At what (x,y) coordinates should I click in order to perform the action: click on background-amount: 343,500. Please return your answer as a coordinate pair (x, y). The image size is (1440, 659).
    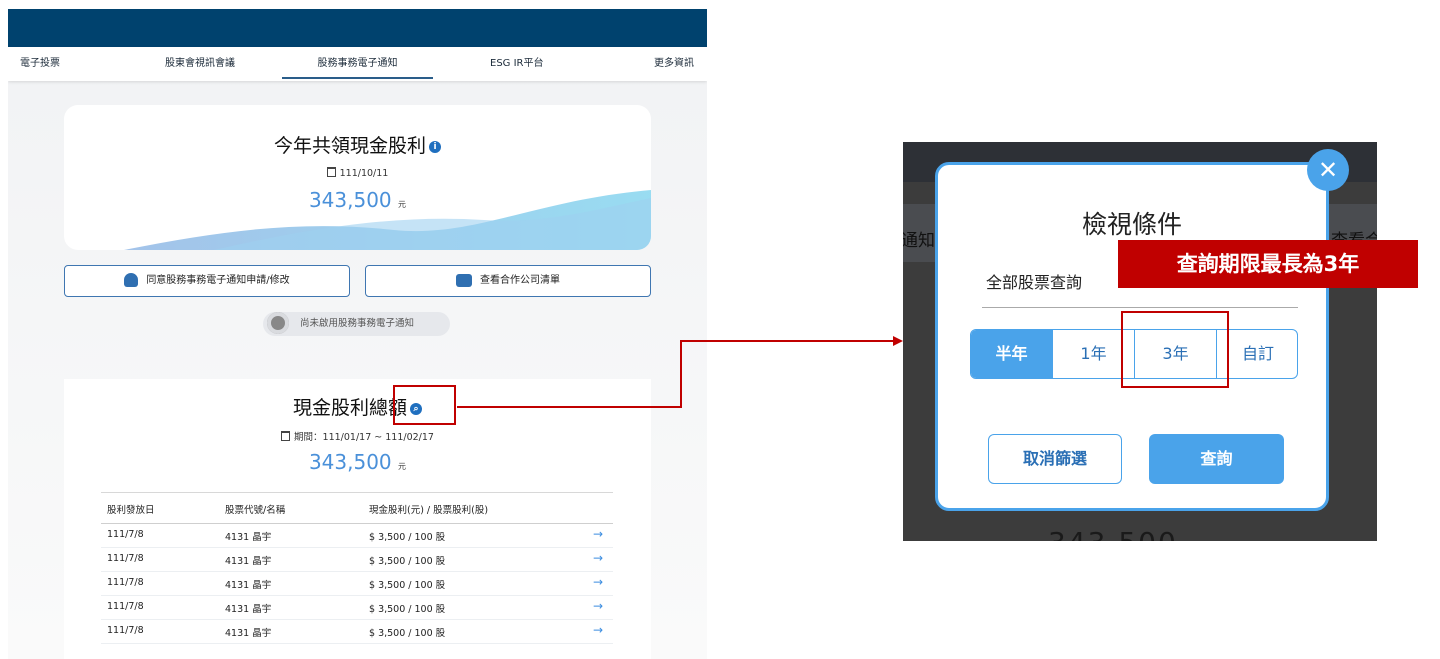
    Looking at the image, I should click on (1113, 533).